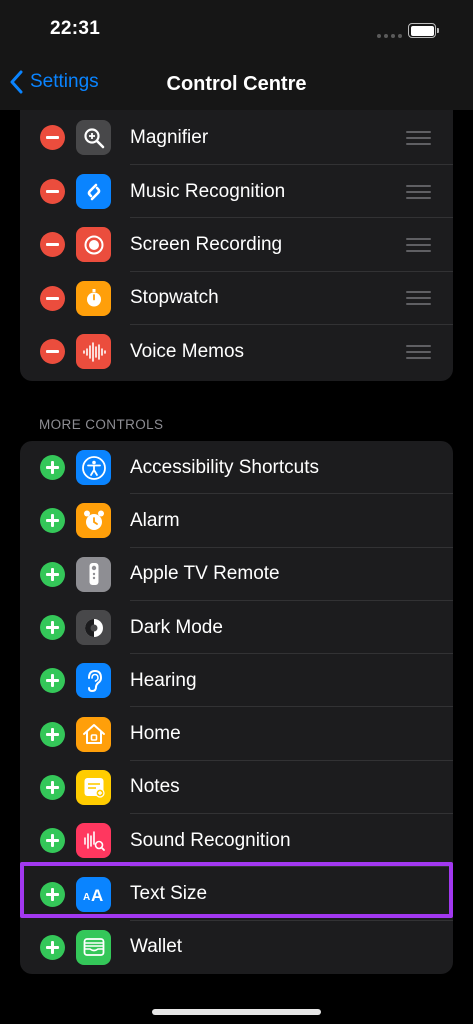 The height and width of the screenshot is (1024, 473). I want to click on list-item-alarm: Alarm, so click(236, 521).